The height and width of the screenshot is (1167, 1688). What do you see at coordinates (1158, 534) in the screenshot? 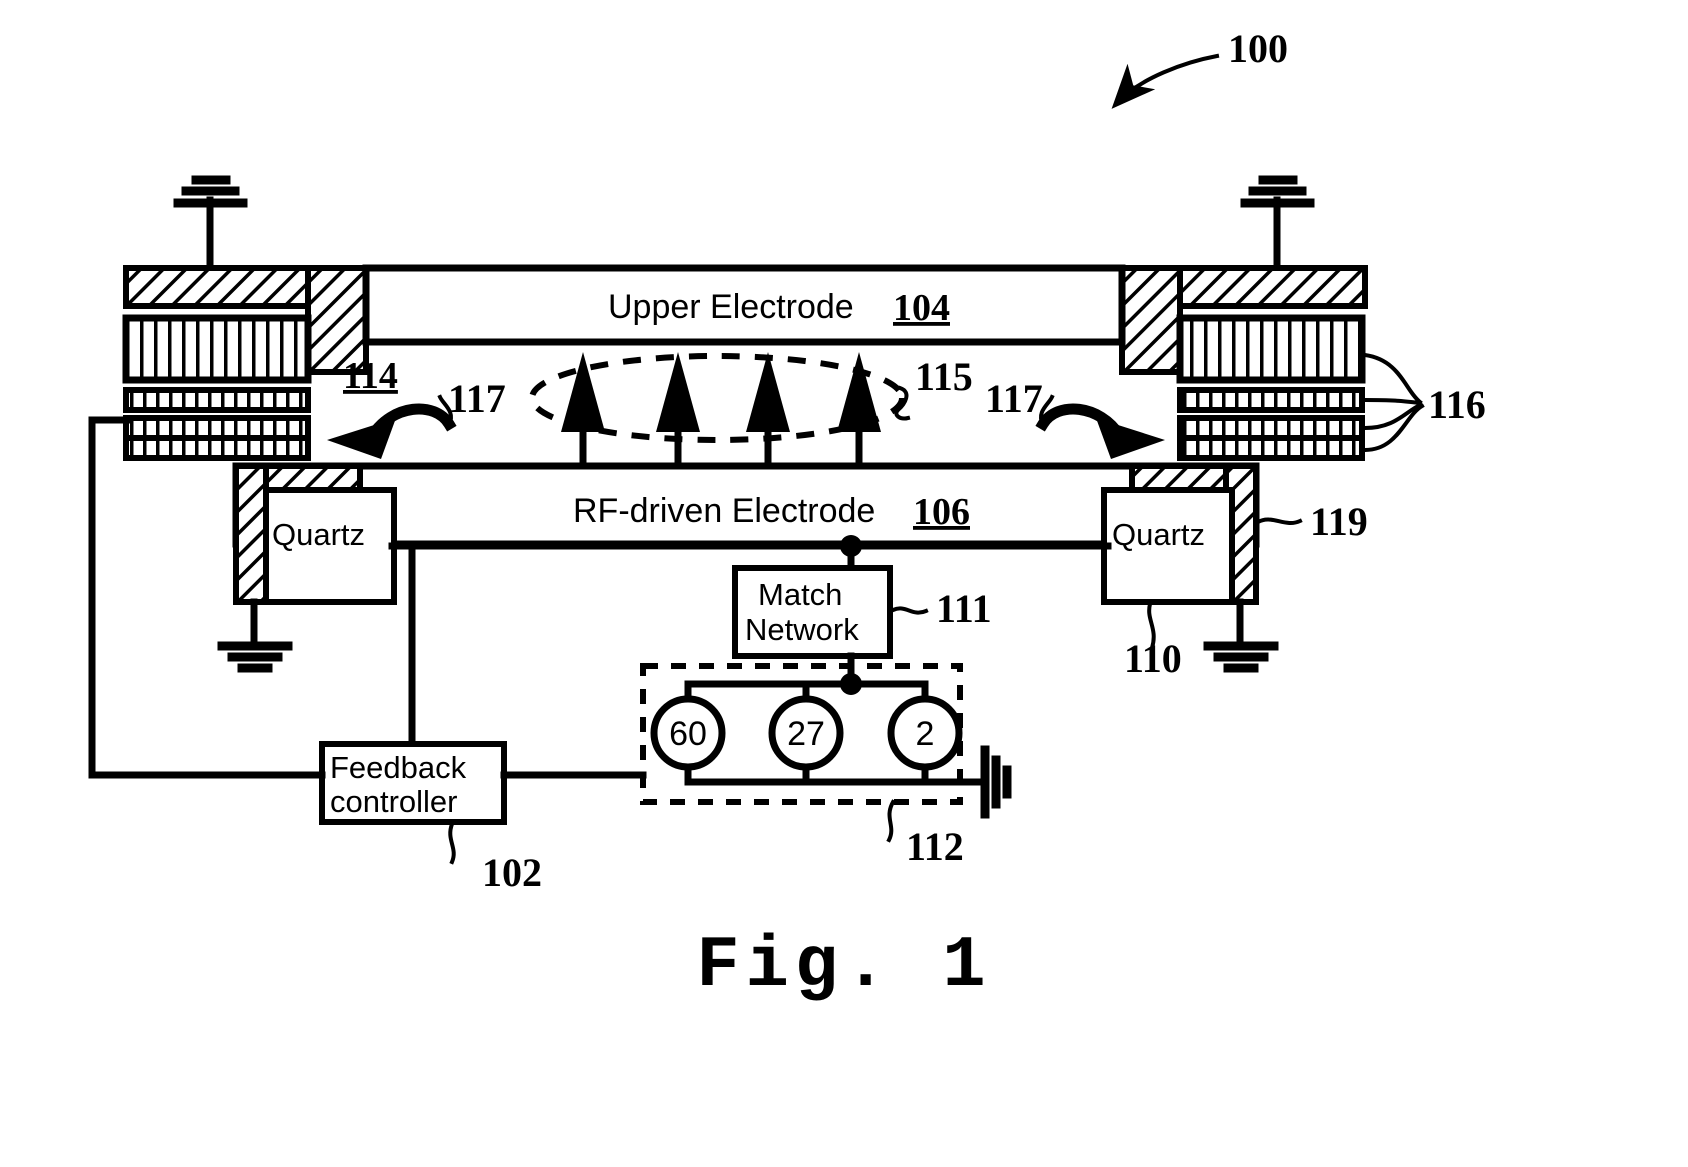
I see `quartz-right-label: Quartz` at bounding box center [1158, 534].